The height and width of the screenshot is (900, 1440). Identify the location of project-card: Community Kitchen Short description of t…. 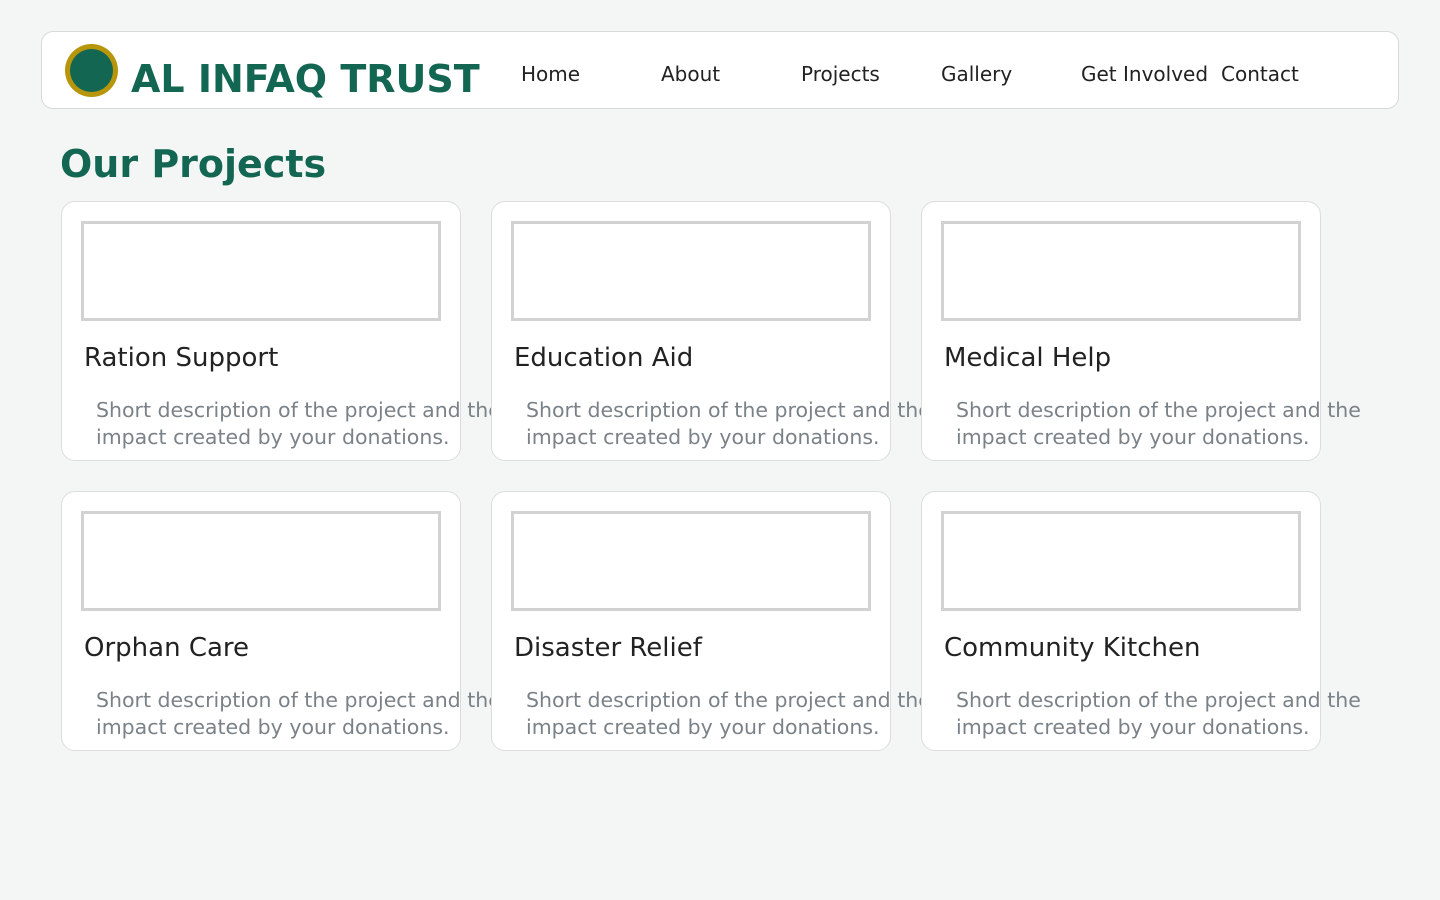
(1141, 621).